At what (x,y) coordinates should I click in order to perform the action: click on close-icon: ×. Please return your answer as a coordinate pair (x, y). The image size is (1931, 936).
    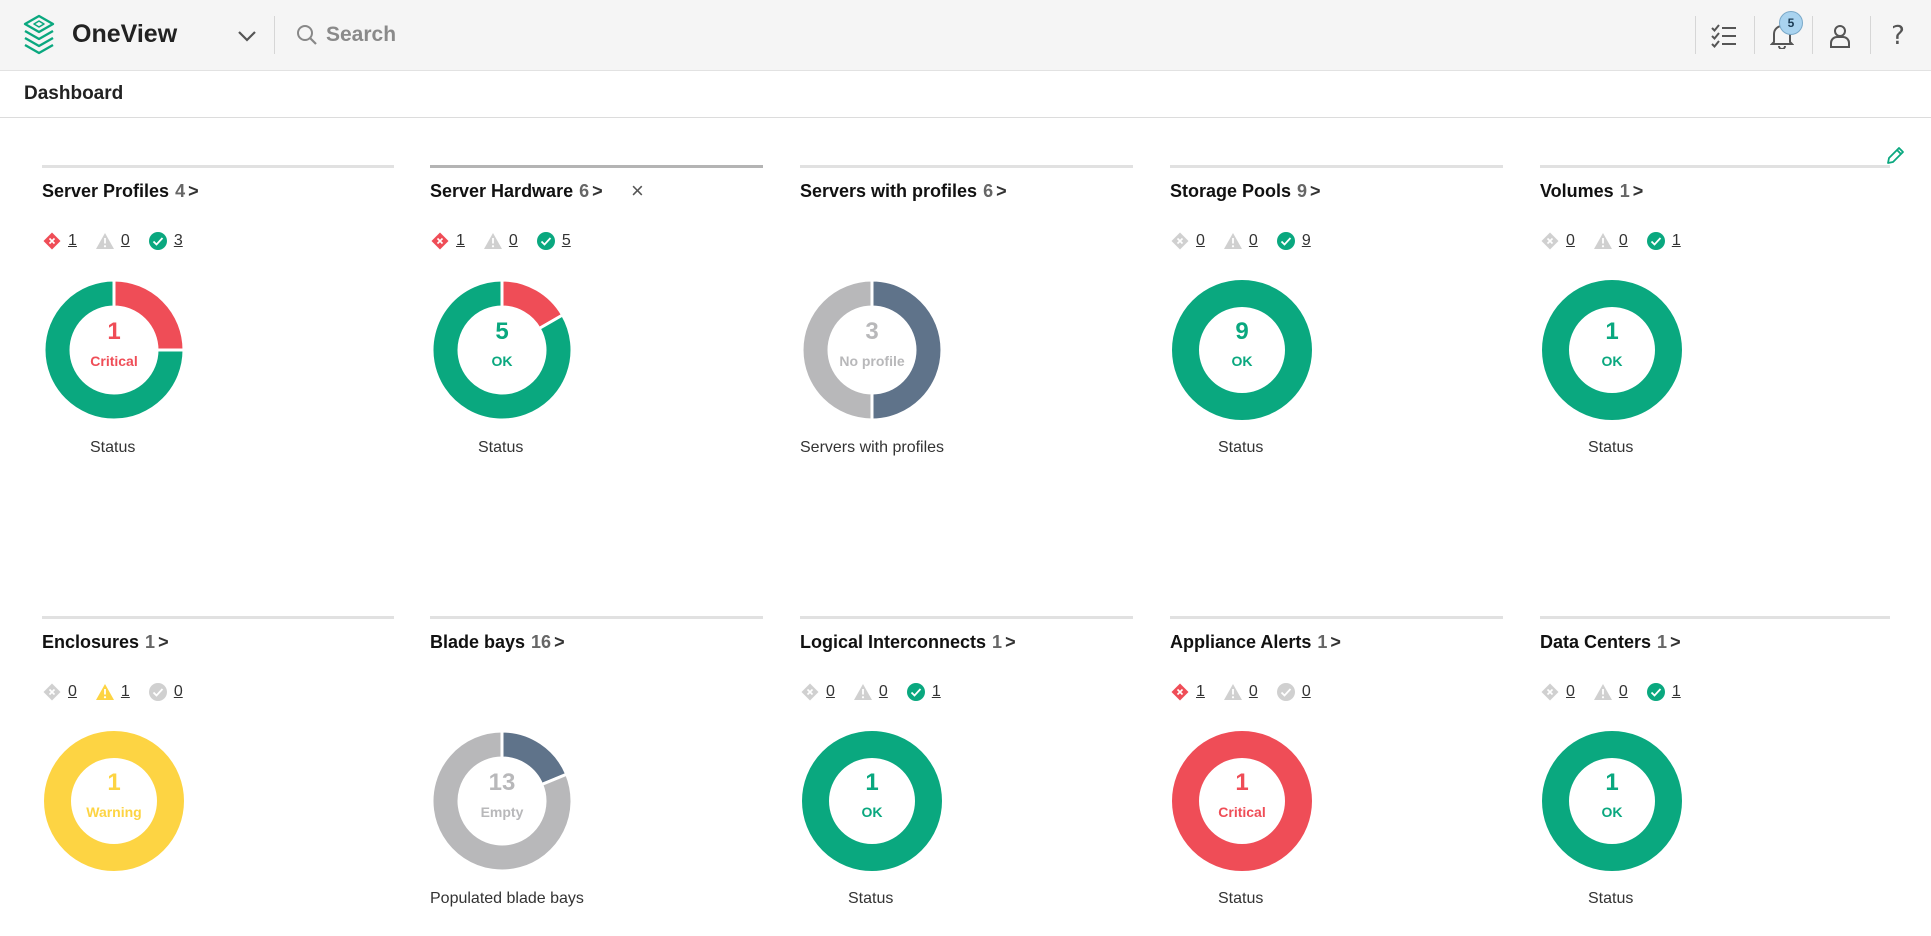
    Looking at the image, I should click on (637, 191).